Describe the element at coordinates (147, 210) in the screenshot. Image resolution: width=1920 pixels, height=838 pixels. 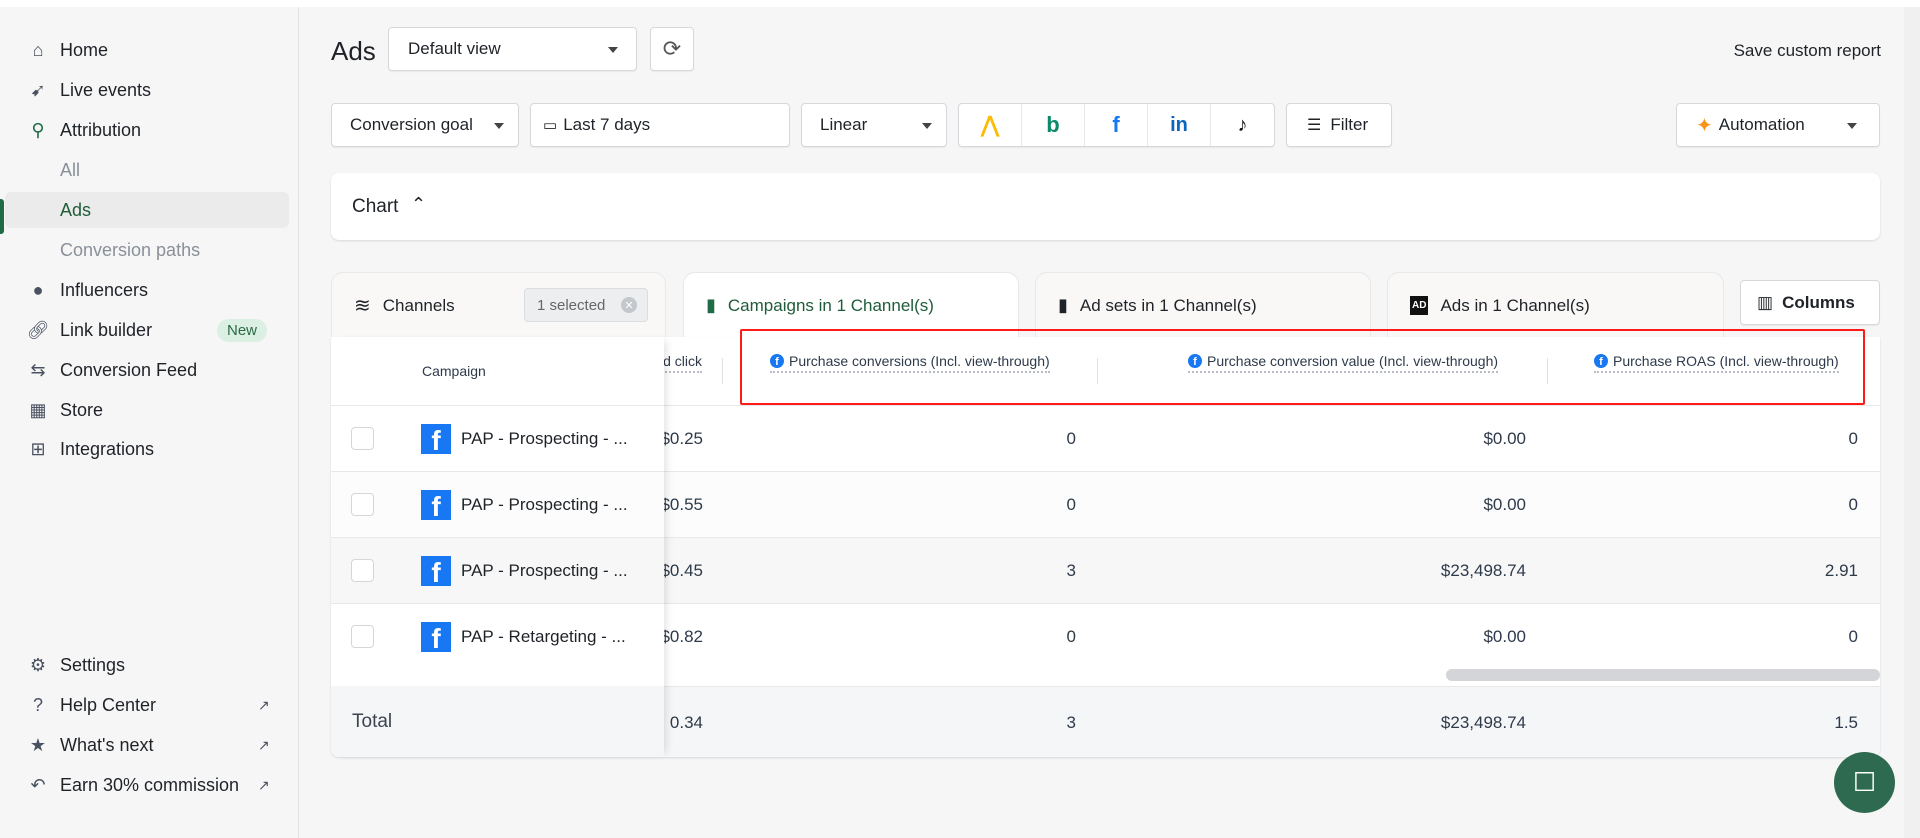
I see `sidebar-item-ads: Ads` at that location.